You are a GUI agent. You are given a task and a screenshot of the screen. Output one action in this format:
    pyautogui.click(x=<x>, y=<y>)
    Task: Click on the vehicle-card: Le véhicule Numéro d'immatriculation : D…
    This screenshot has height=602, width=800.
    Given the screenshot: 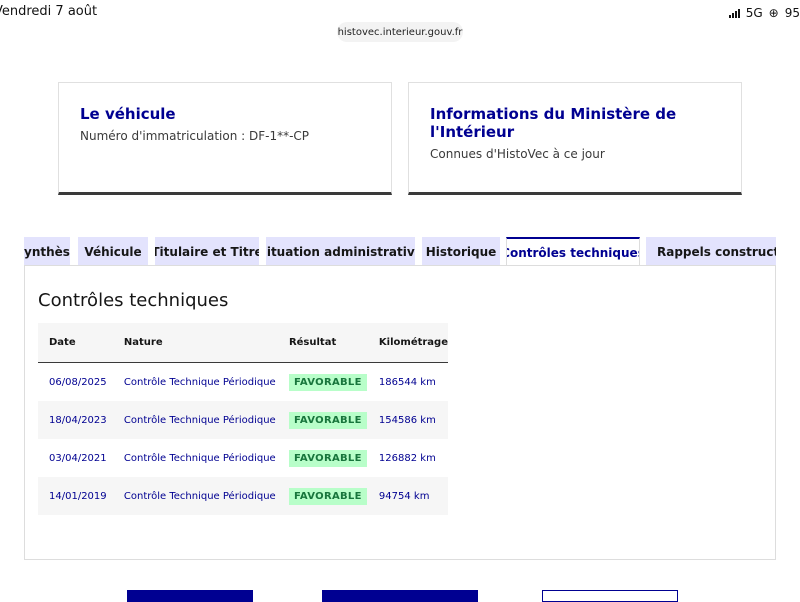 What is the action you would take?
    pyautogui.click(x=225, y=138)
    